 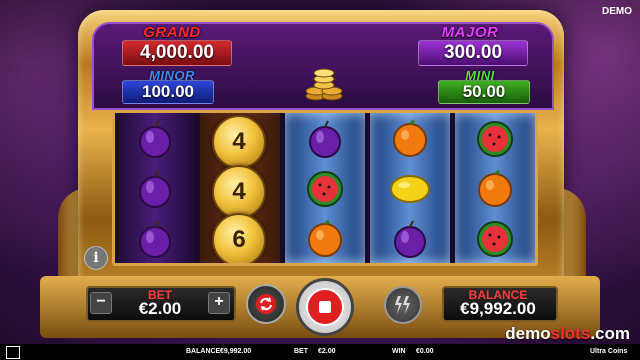 What do you see at coordinates (324, 84) in the screenshot?
I see `coin-pile-icon` at bounding box center [324, 84].